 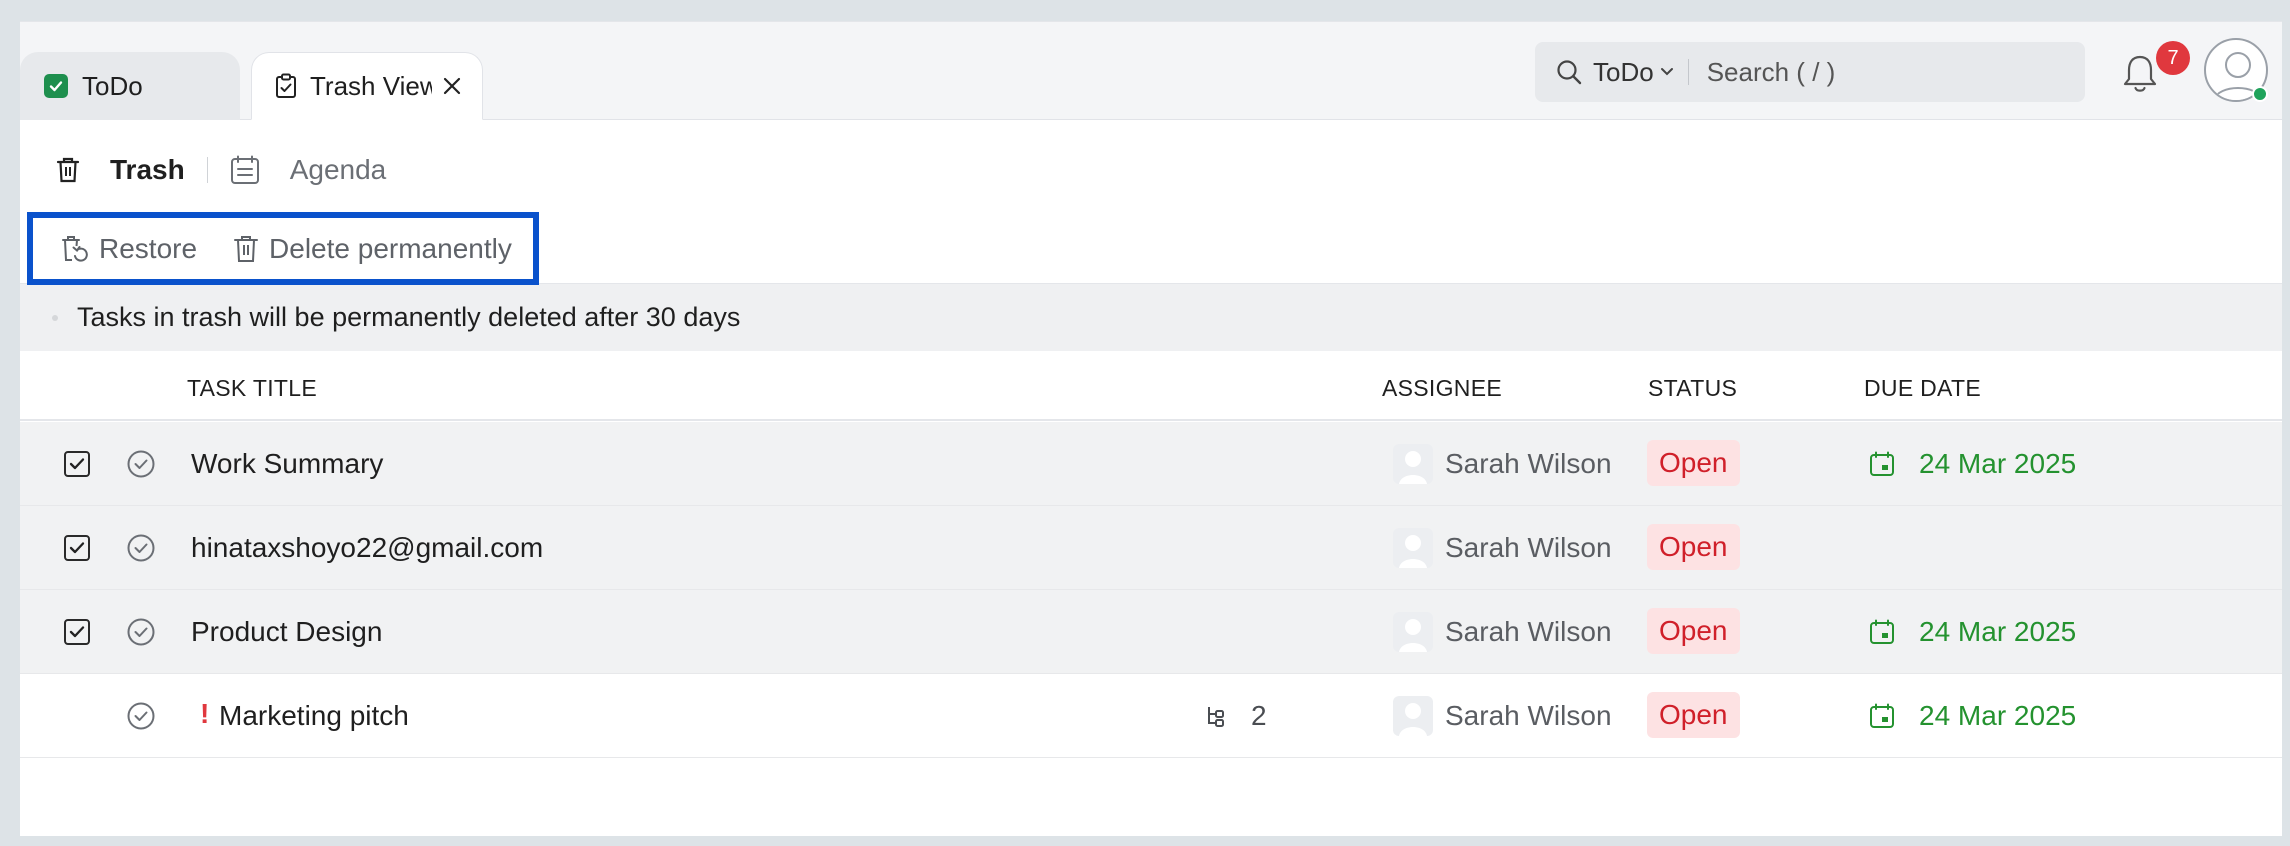 I want to click on priority-indicator: !, so click(x=205, y=713).